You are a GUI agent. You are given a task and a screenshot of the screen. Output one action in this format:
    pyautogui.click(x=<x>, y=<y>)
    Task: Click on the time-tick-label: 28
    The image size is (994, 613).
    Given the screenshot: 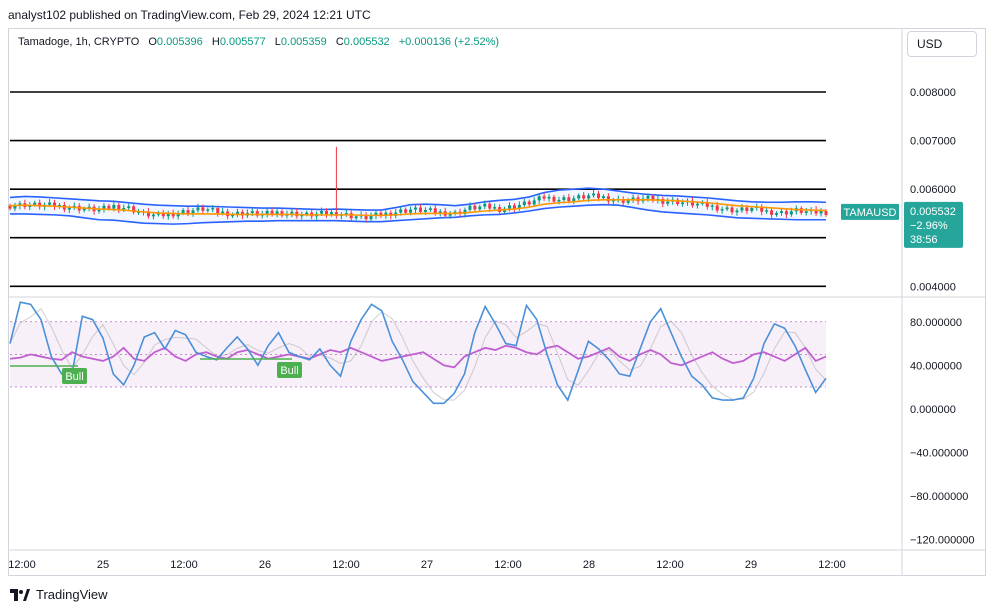 What is the action you would take?
    pyautogui.click(x=589, y=565)
    